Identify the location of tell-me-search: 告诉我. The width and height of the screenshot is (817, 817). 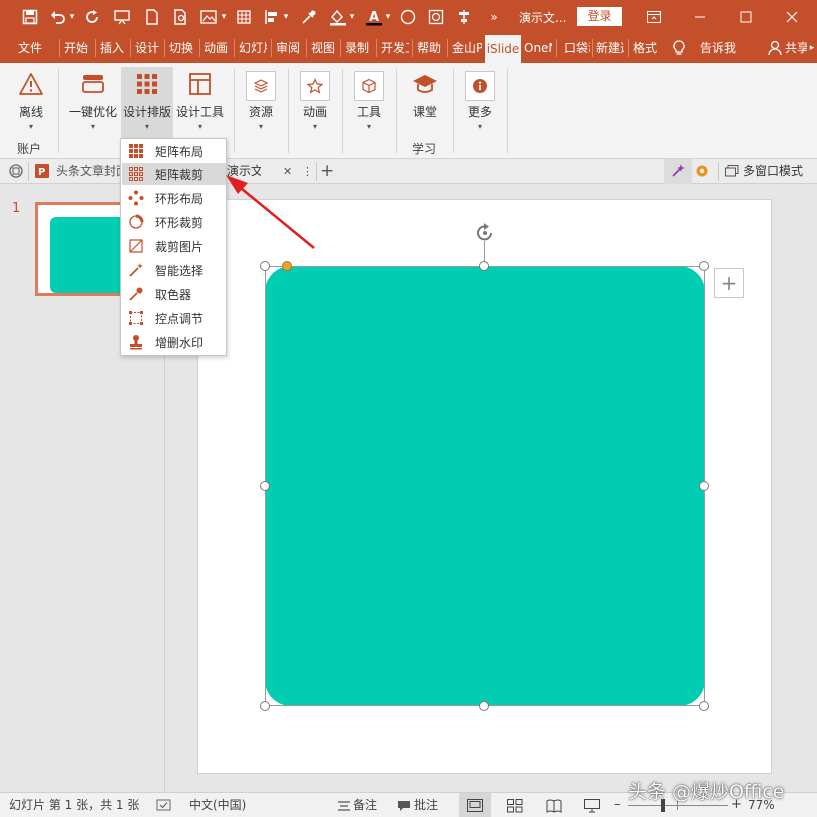
(720, 48).